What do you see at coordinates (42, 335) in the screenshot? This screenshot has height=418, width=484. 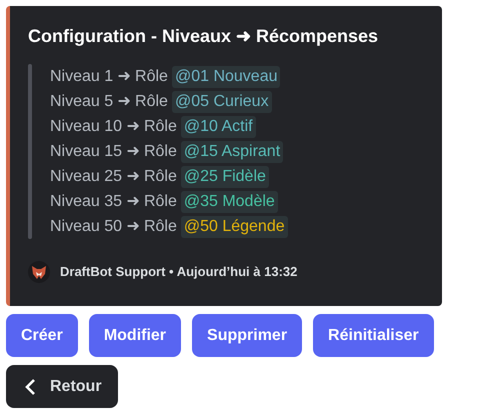 I see `action-button: Créer` at bounding box center [42, 335].